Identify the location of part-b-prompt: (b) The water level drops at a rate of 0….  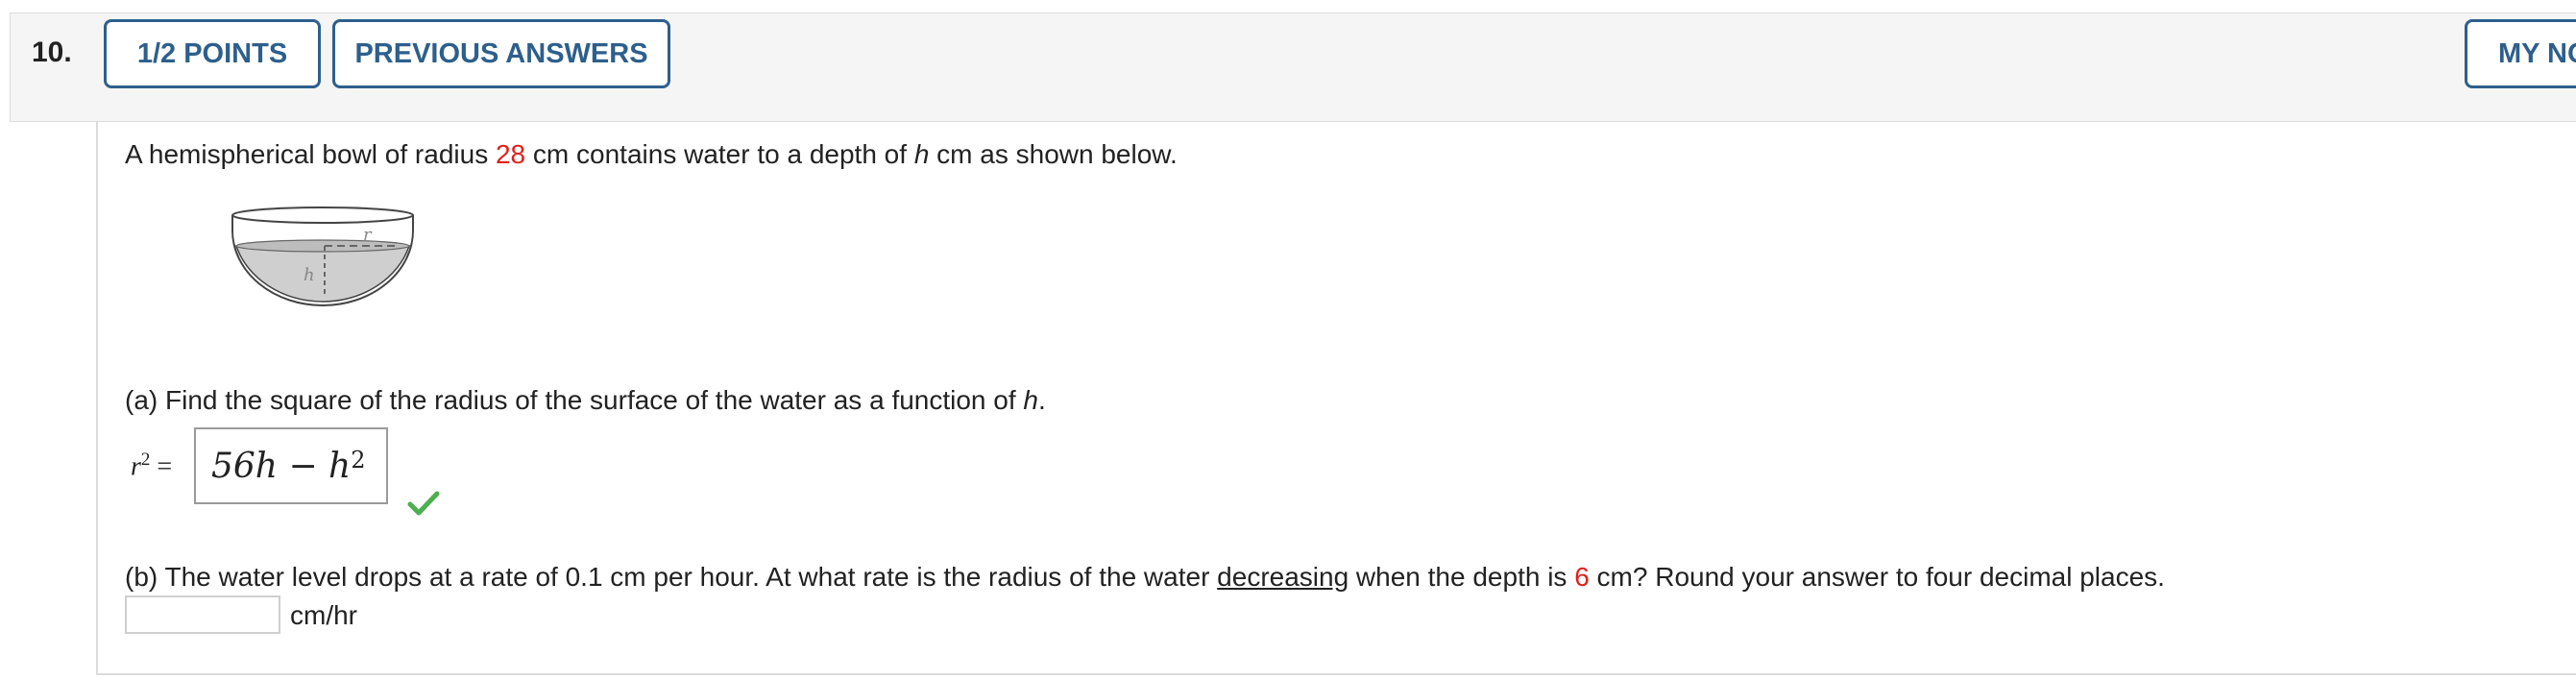
(1145, 577).